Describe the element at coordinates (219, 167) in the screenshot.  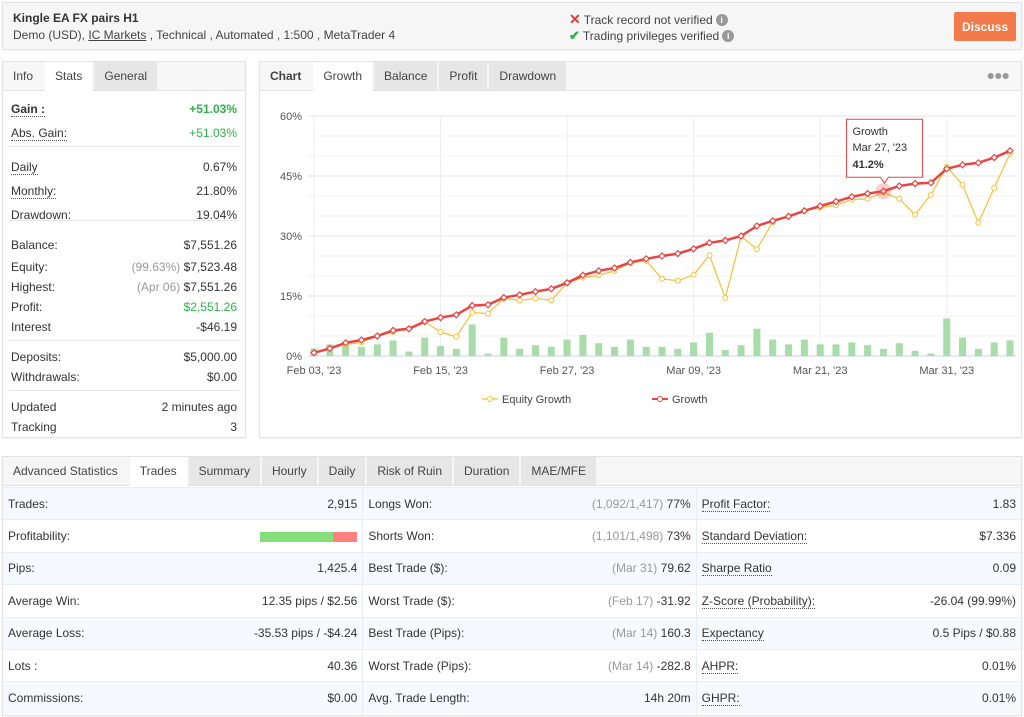
I see `stat-value-text: 0.67%` at that location.